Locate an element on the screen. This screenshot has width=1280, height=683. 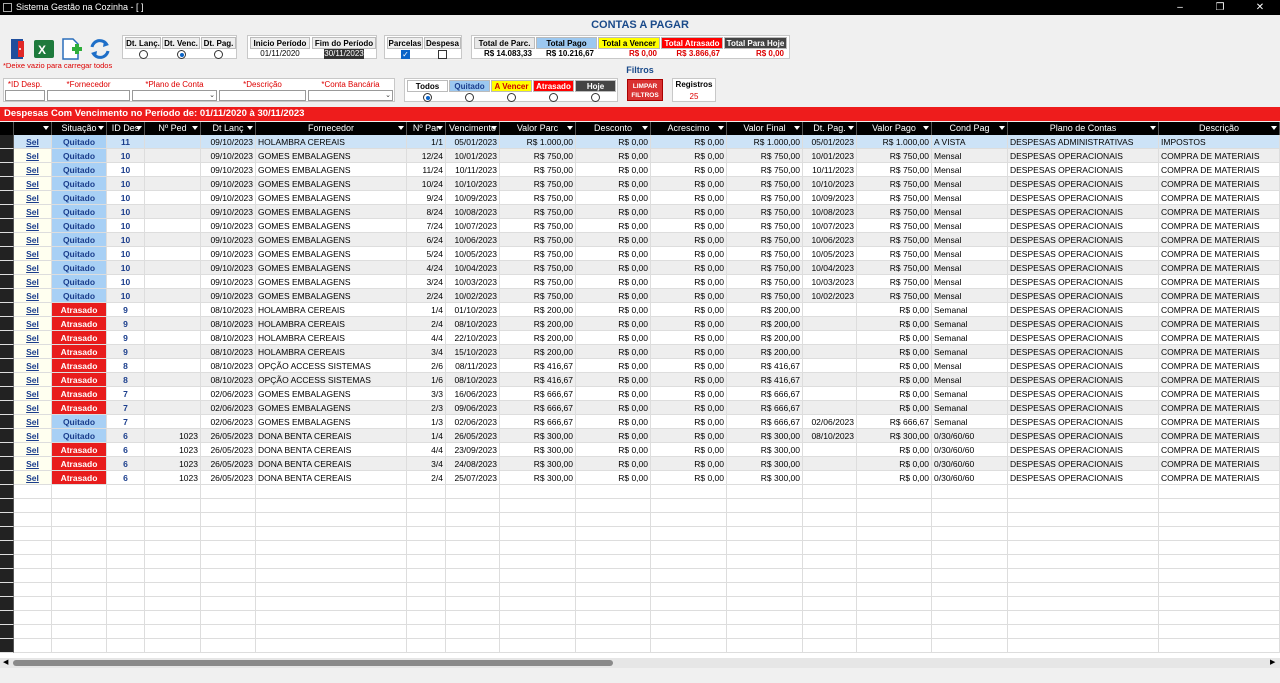
grid-header-col-4: Dt Lanç is located at coordinates (228, 128).